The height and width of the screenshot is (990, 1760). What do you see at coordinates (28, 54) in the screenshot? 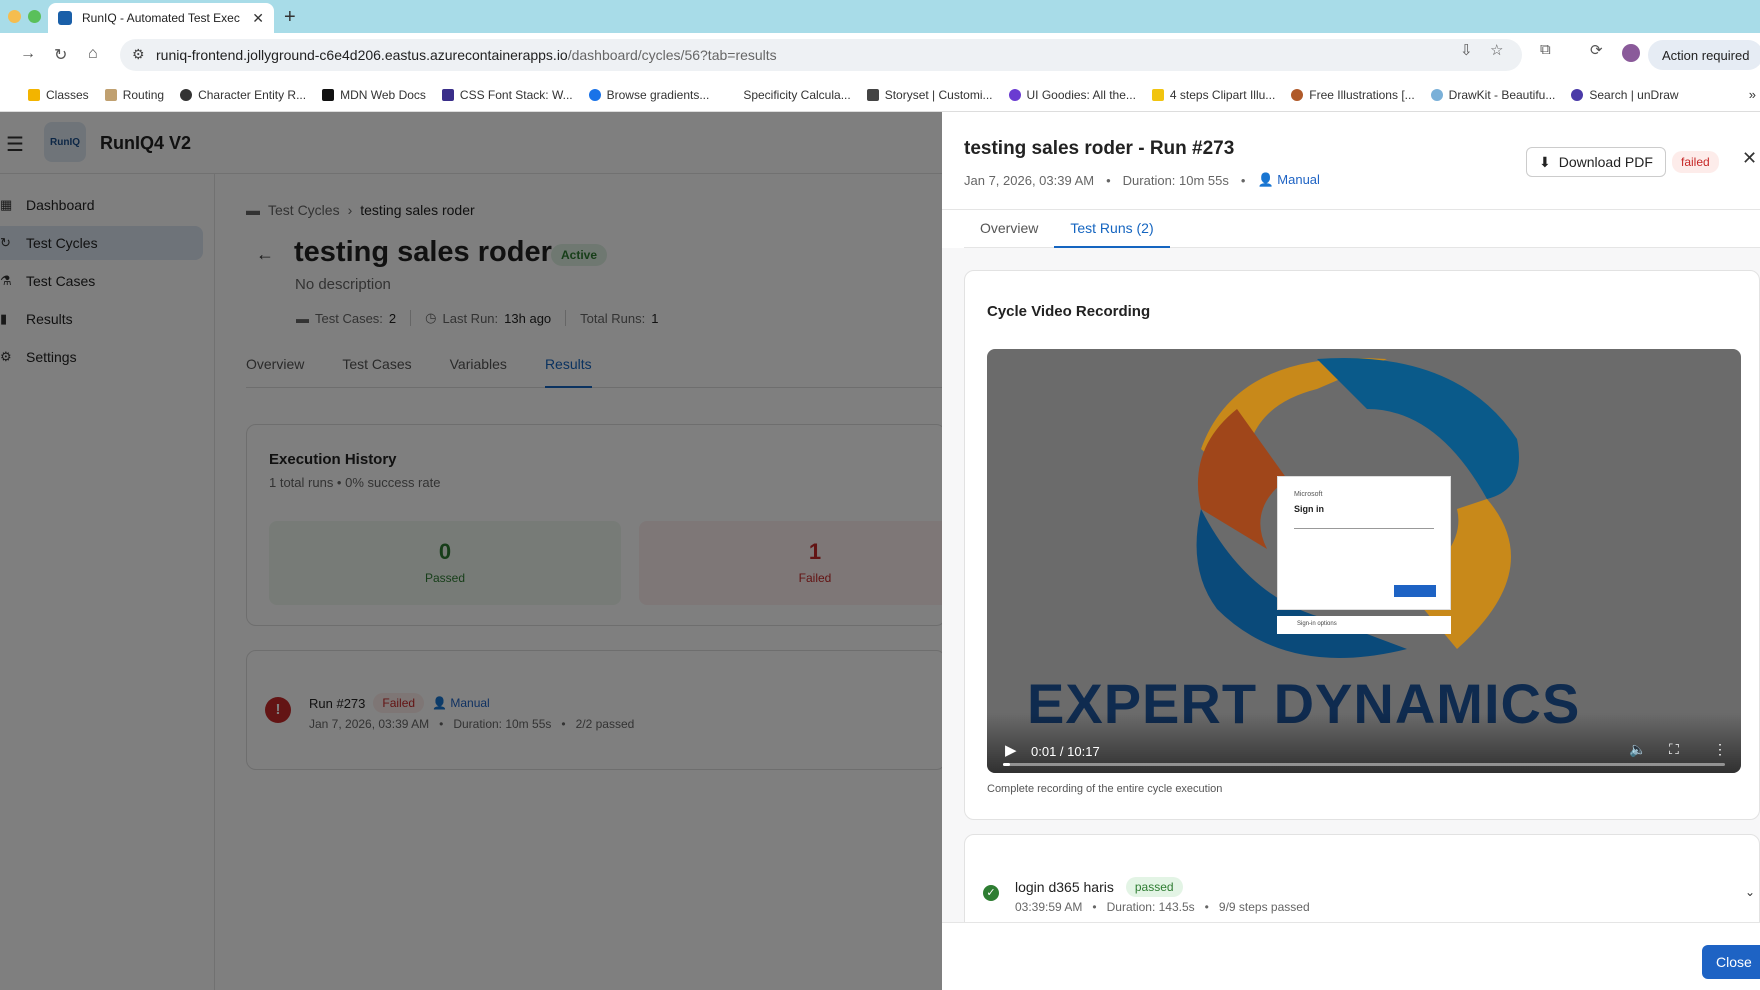
I see `back-icon: →` at bounding box center [28, 54].